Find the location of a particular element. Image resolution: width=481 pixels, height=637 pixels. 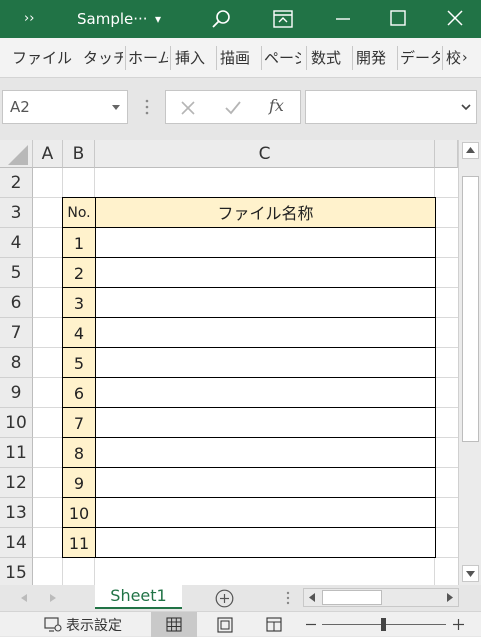

sheet-scroll-right-icon is located at coordinates (53, 598).